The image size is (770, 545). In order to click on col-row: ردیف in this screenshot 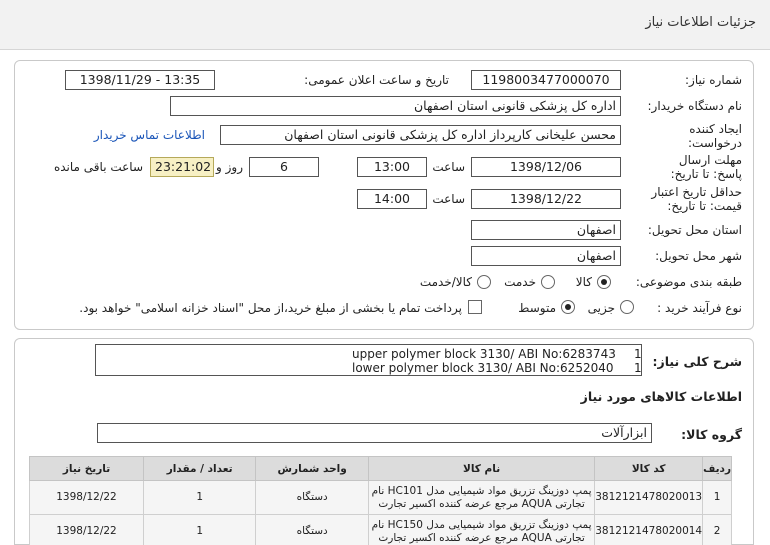, I will do `click(717, 468)`.